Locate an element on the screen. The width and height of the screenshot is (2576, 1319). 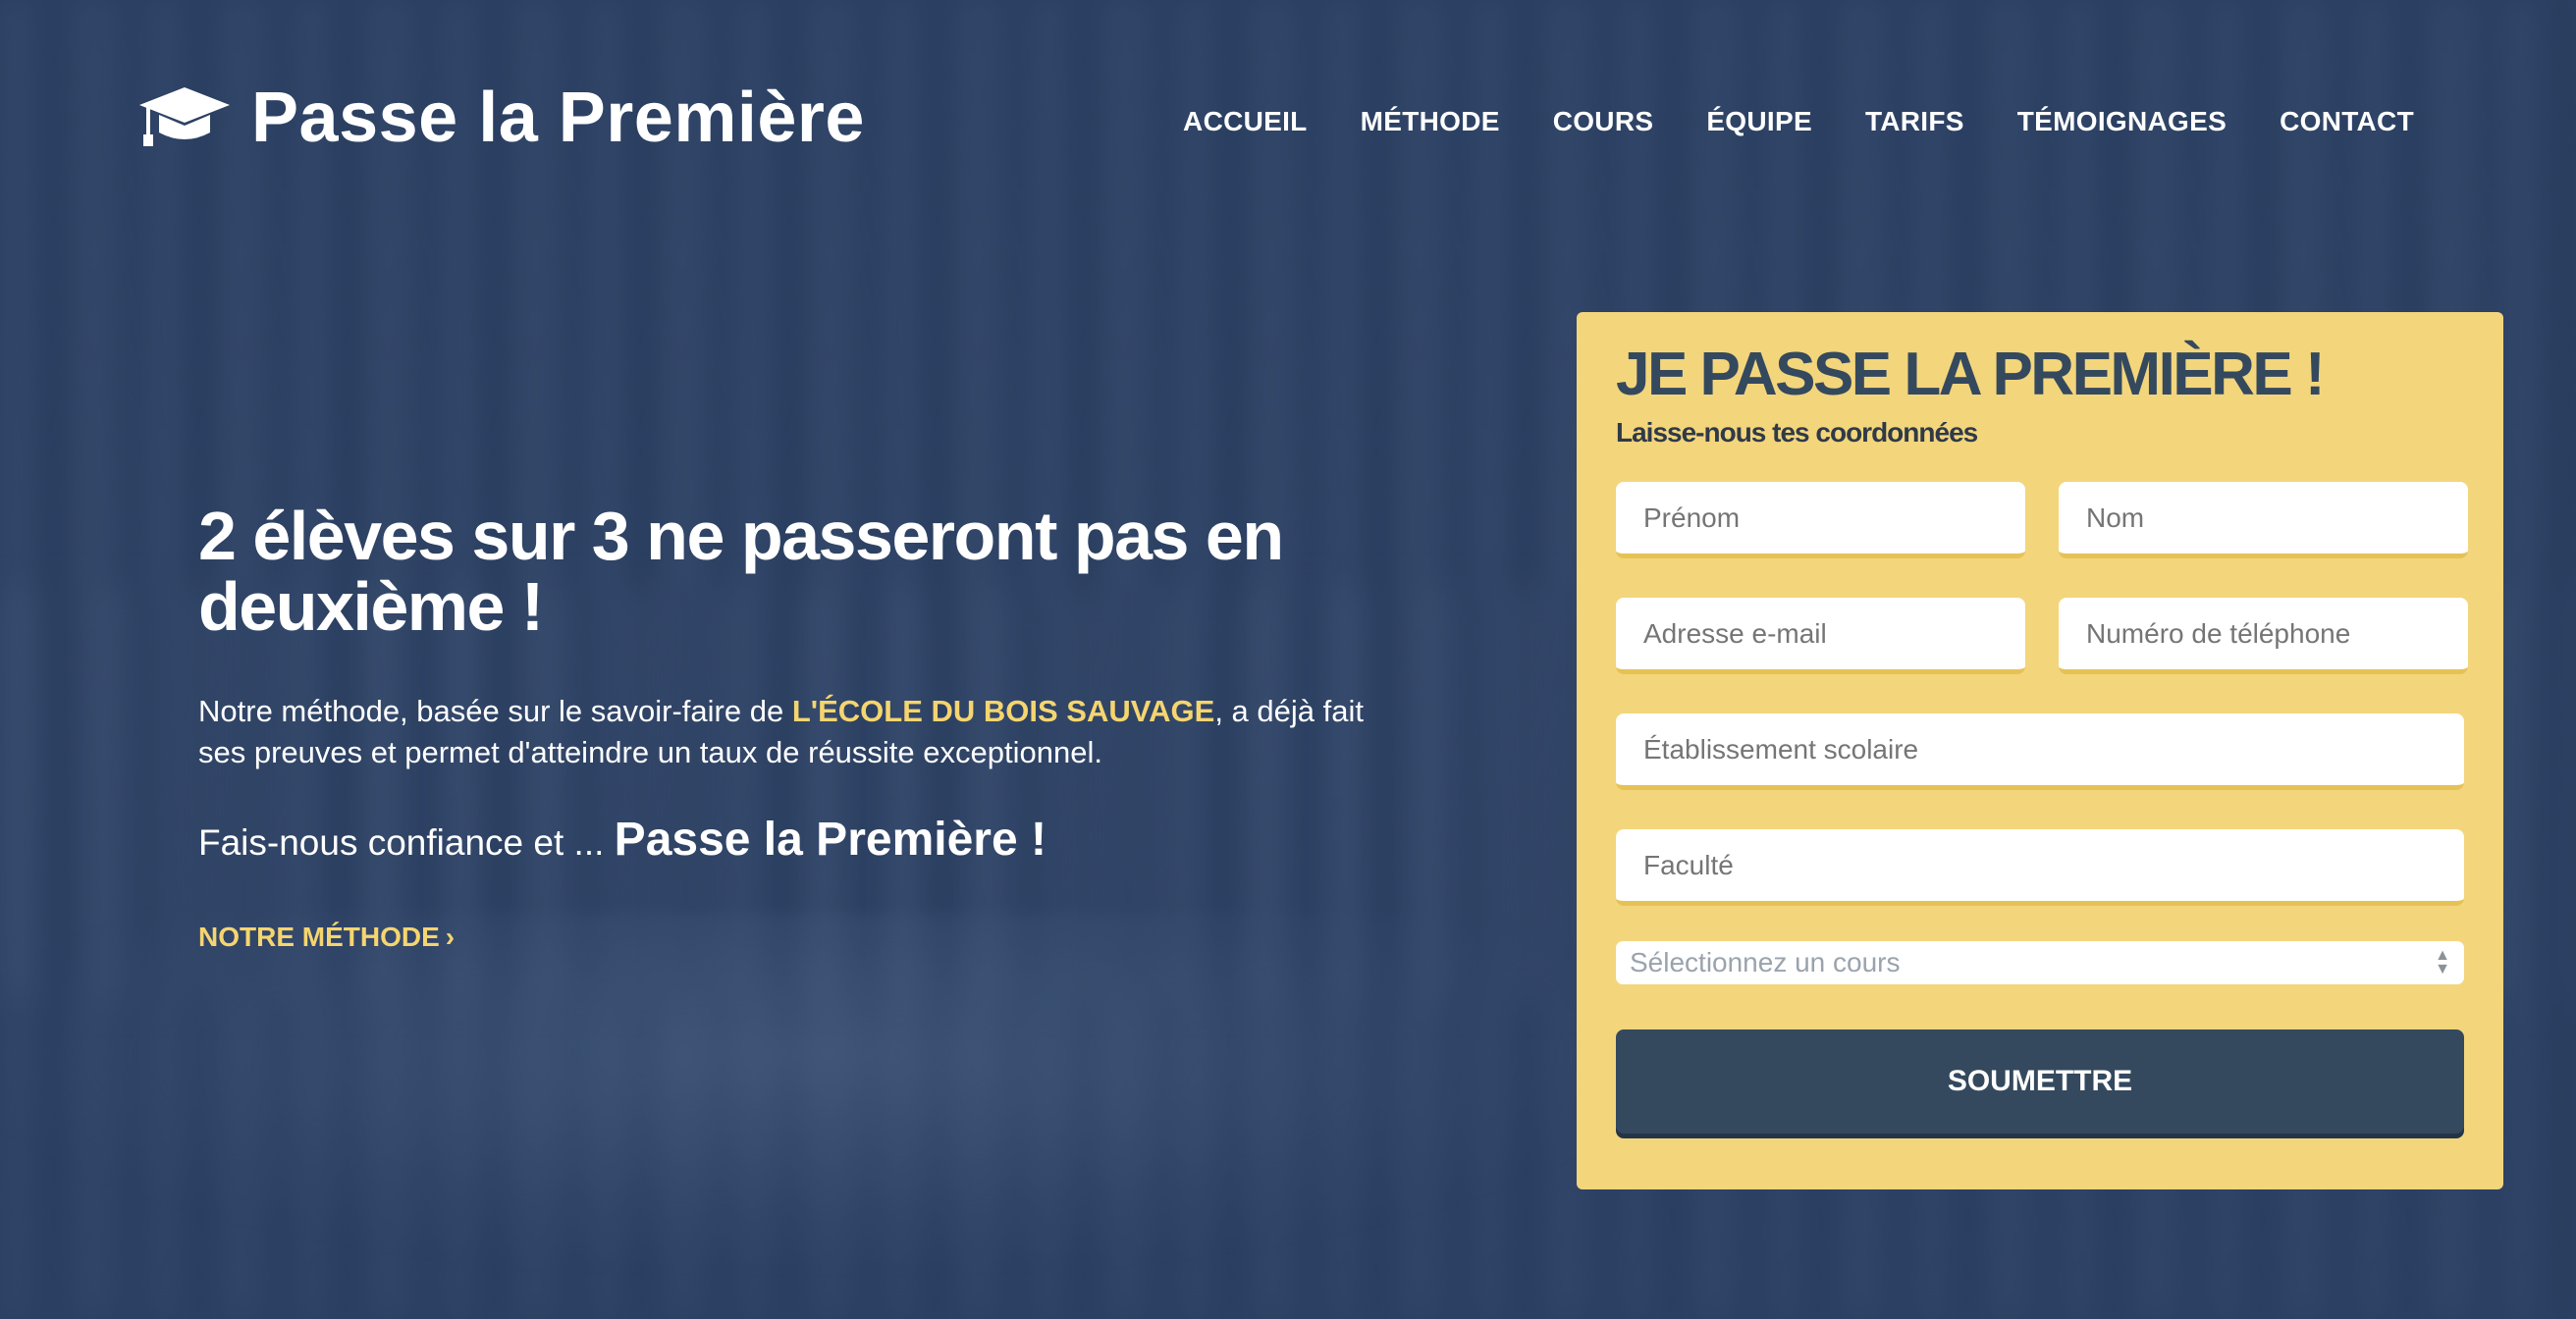
brand-logo: Passe la Première is located at coordinates (501, 118).